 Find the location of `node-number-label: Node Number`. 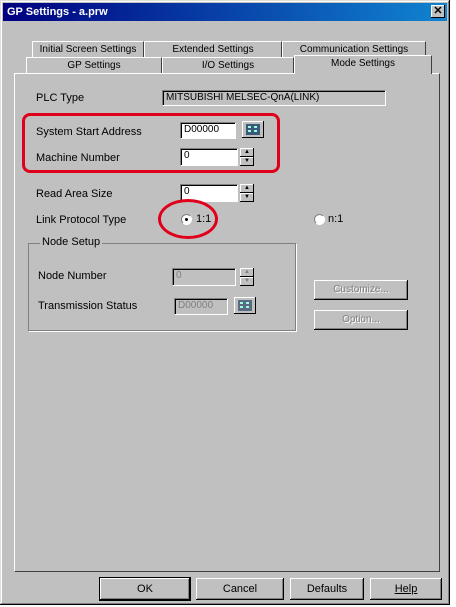

node-number-label: Node Number is located at coordinates (72, 276).